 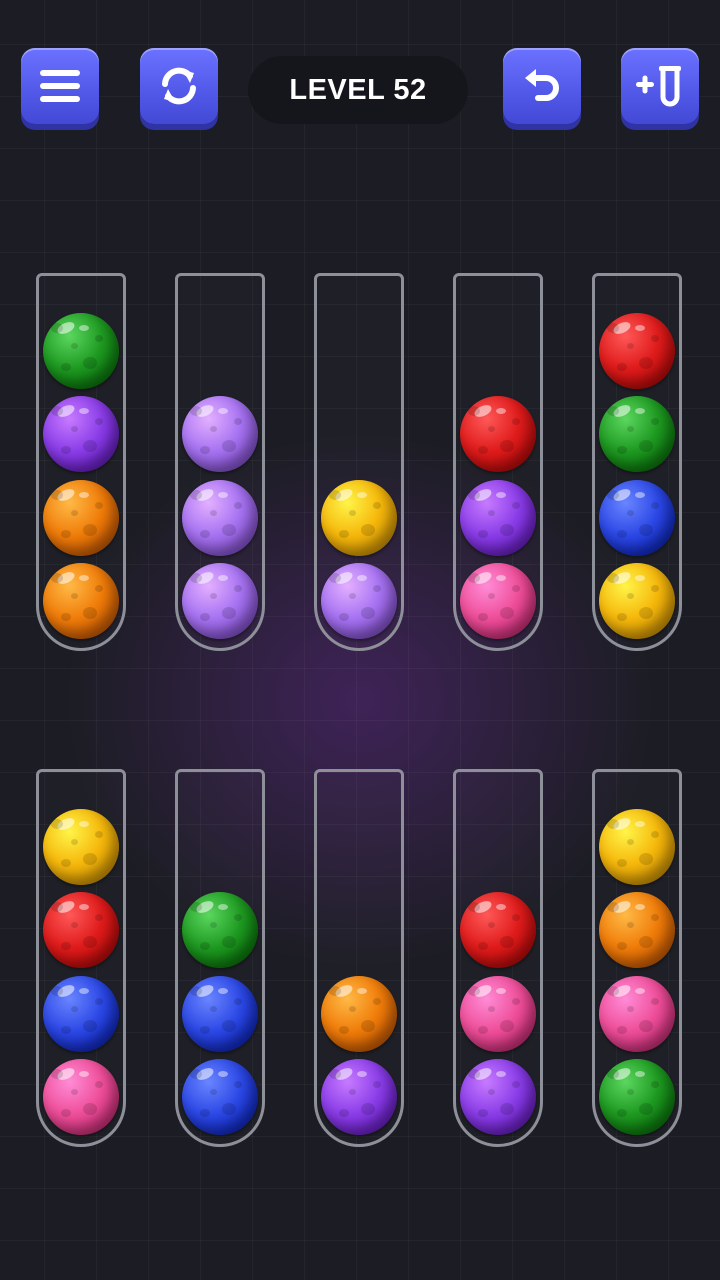 I want to click on restart-icon, so click(x=179, y=86).